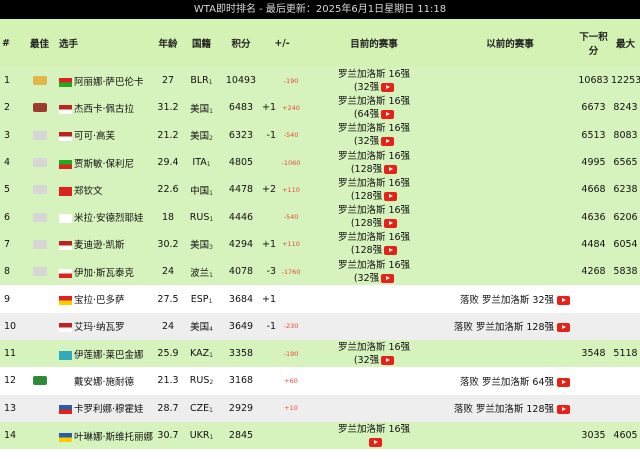 This screenshot has height=459, width=640. What do you see at coordinates (625, 43) in the screenshot?
I see `col-max: 最大` at bounding box center [625, 43].